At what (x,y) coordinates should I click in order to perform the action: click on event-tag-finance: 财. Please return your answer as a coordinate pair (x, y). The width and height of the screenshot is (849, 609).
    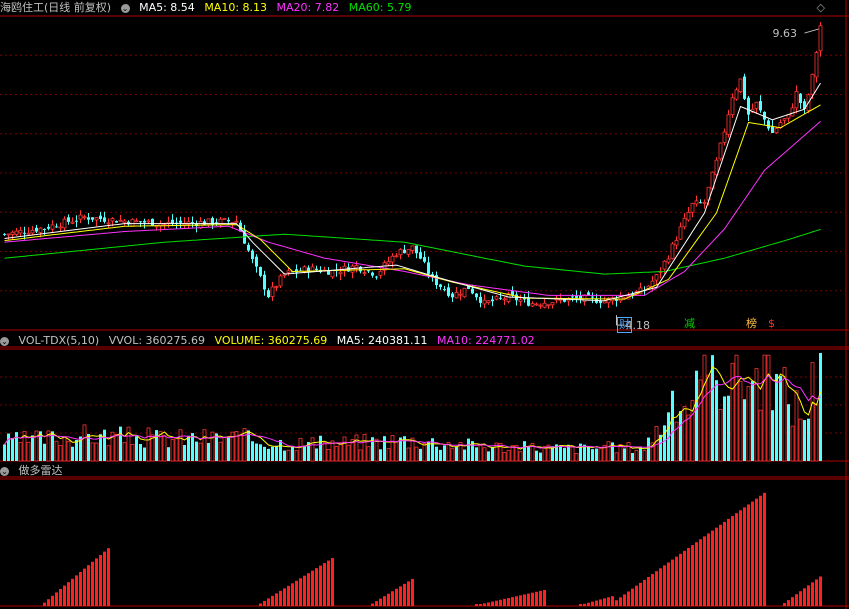
    Looking at the image, I should click on (624, 325).